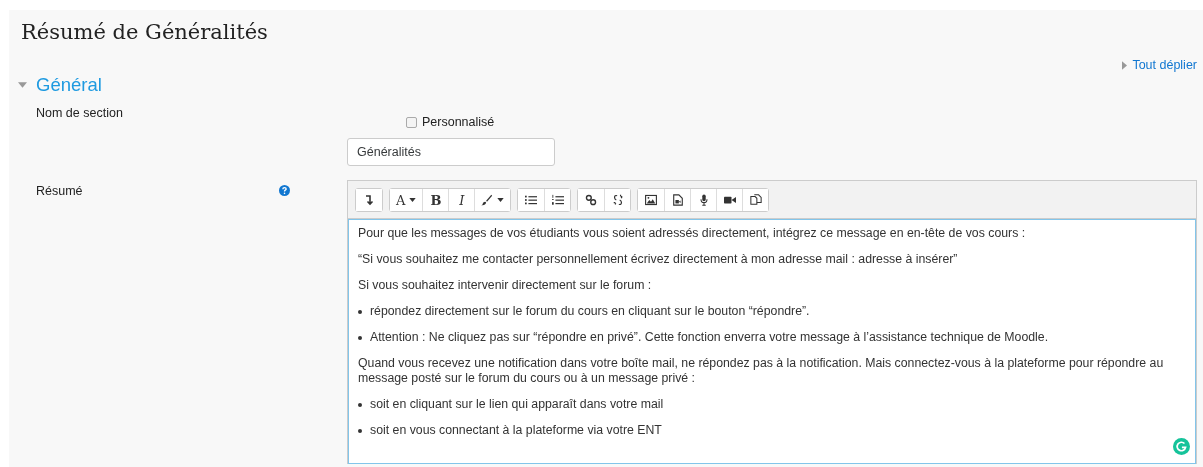  What do you see at coordinates (1125, 65) in the screenshot?
I see `triangle-icon` at bounding box center [1125, 65].